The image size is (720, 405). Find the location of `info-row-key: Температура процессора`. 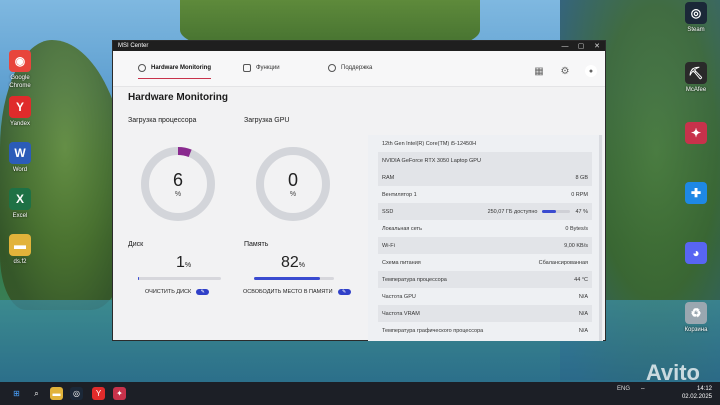

info-row-key: Температура процессора is located at coordinates (414, 279).